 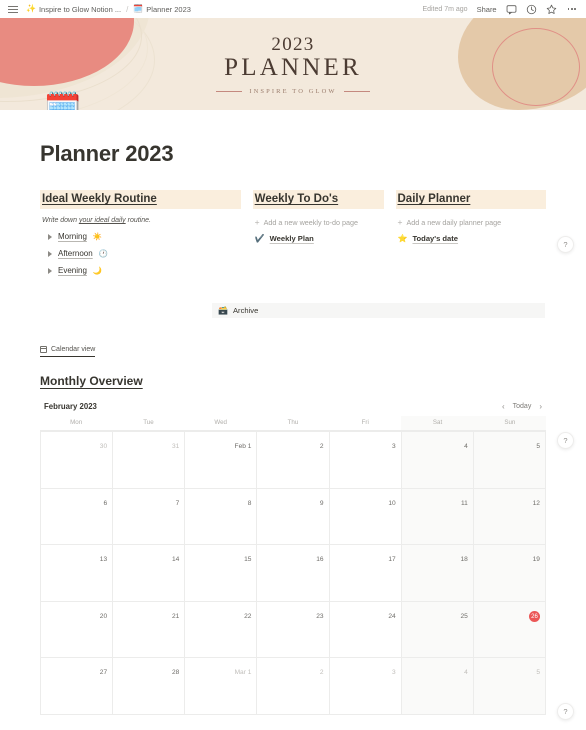 I want to click on calendar-day-cell: 9, so click(x=293, y=516).